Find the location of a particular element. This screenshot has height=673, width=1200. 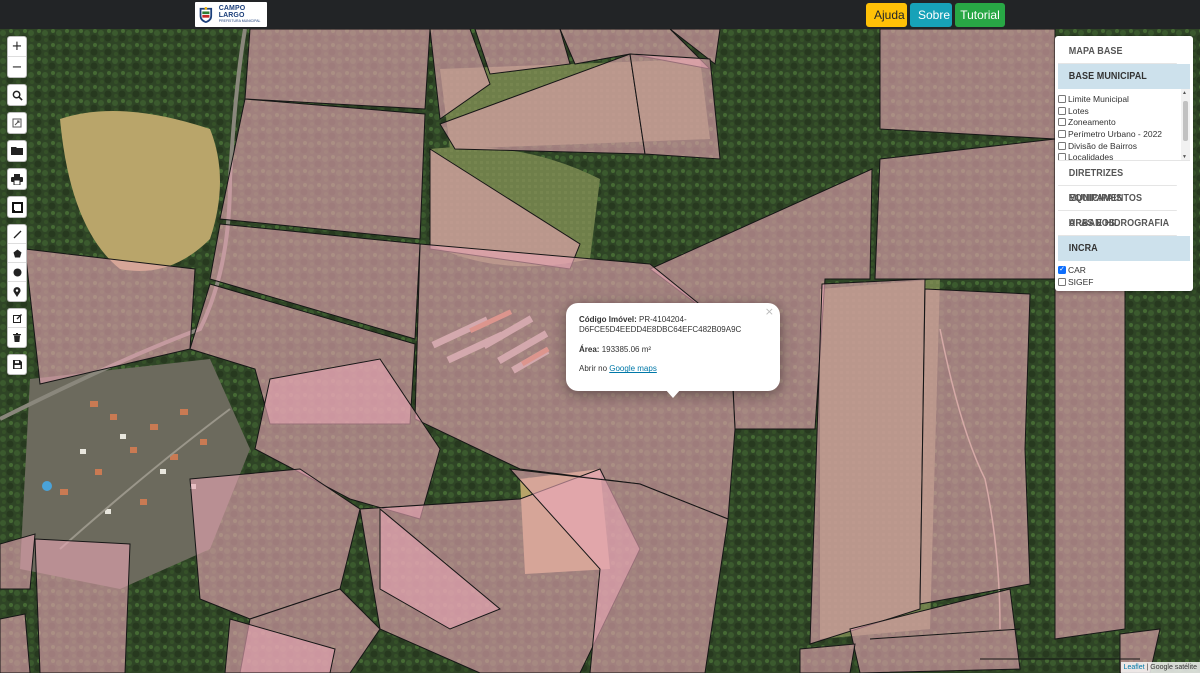

logo-subtitle: PREFEITURA MUNICIPAL is located at coordinates (239, 21).